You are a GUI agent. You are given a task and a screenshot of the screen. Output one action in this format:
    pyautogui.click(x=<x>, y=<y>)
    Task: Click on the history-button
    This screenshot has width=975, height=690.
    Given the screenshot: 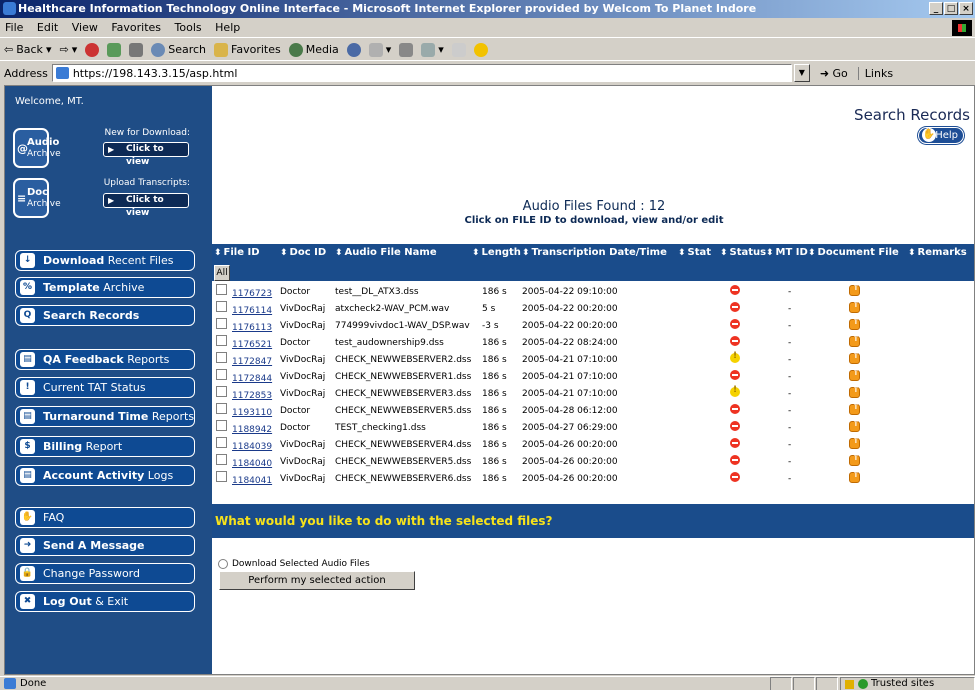 What is the action you would take?
    pyautogui.click(x=353, y=49)
    